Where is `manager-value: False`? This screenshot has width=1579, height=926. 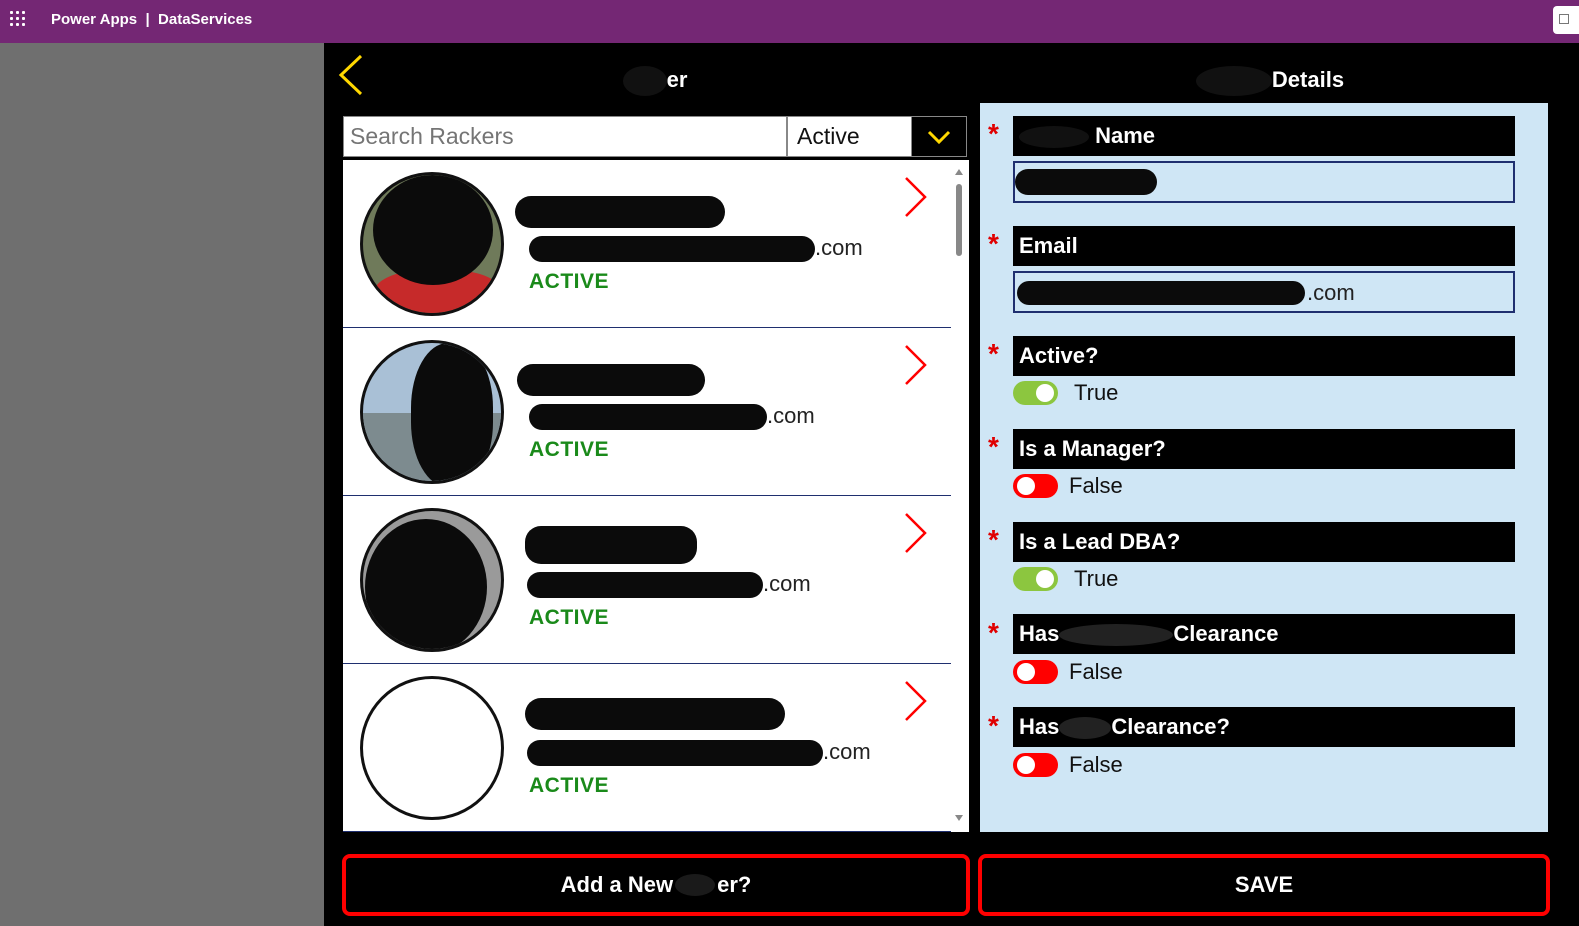
manager-value: False is located at coordinates (1096, 485).